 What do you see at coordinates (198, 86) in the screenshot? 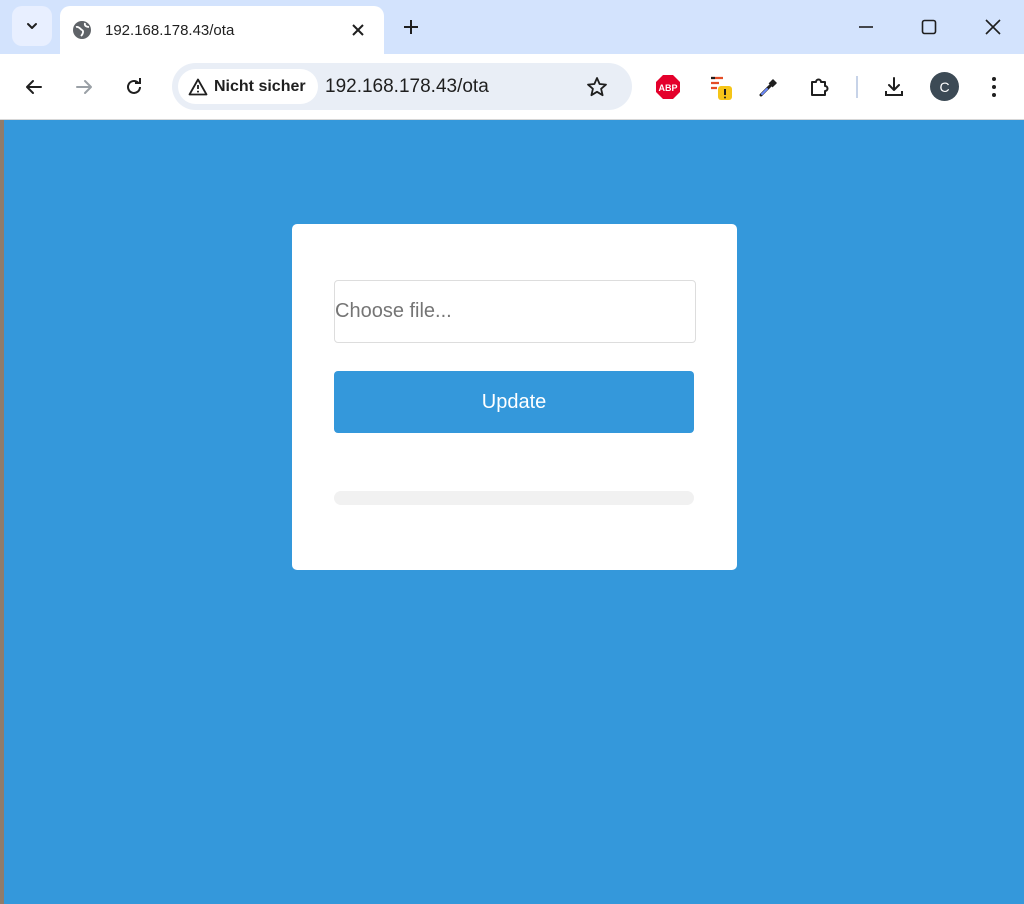
I see `warning-icon` at bounding box center [198, 86].